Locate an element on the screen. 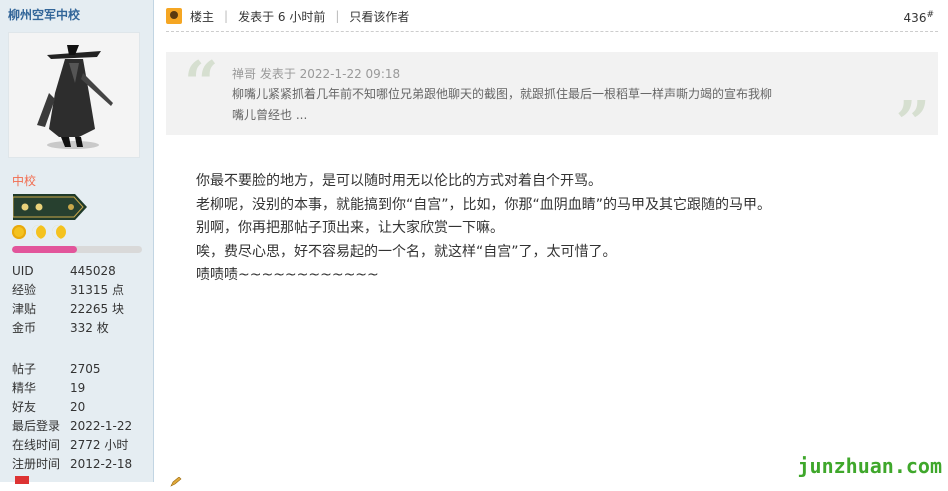 The image size is (948, 491). stat-digest: 精华 19 is located at coordinates (72, 388).